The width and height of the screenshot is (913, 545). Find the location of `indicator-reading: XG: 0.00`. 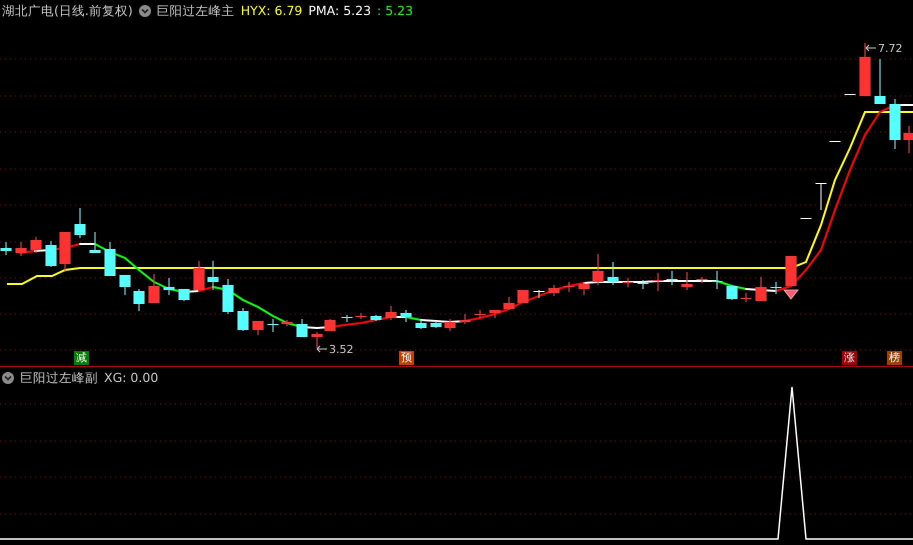

indicator-reading: XG: 0.00 is located at coordinates (131, 378).